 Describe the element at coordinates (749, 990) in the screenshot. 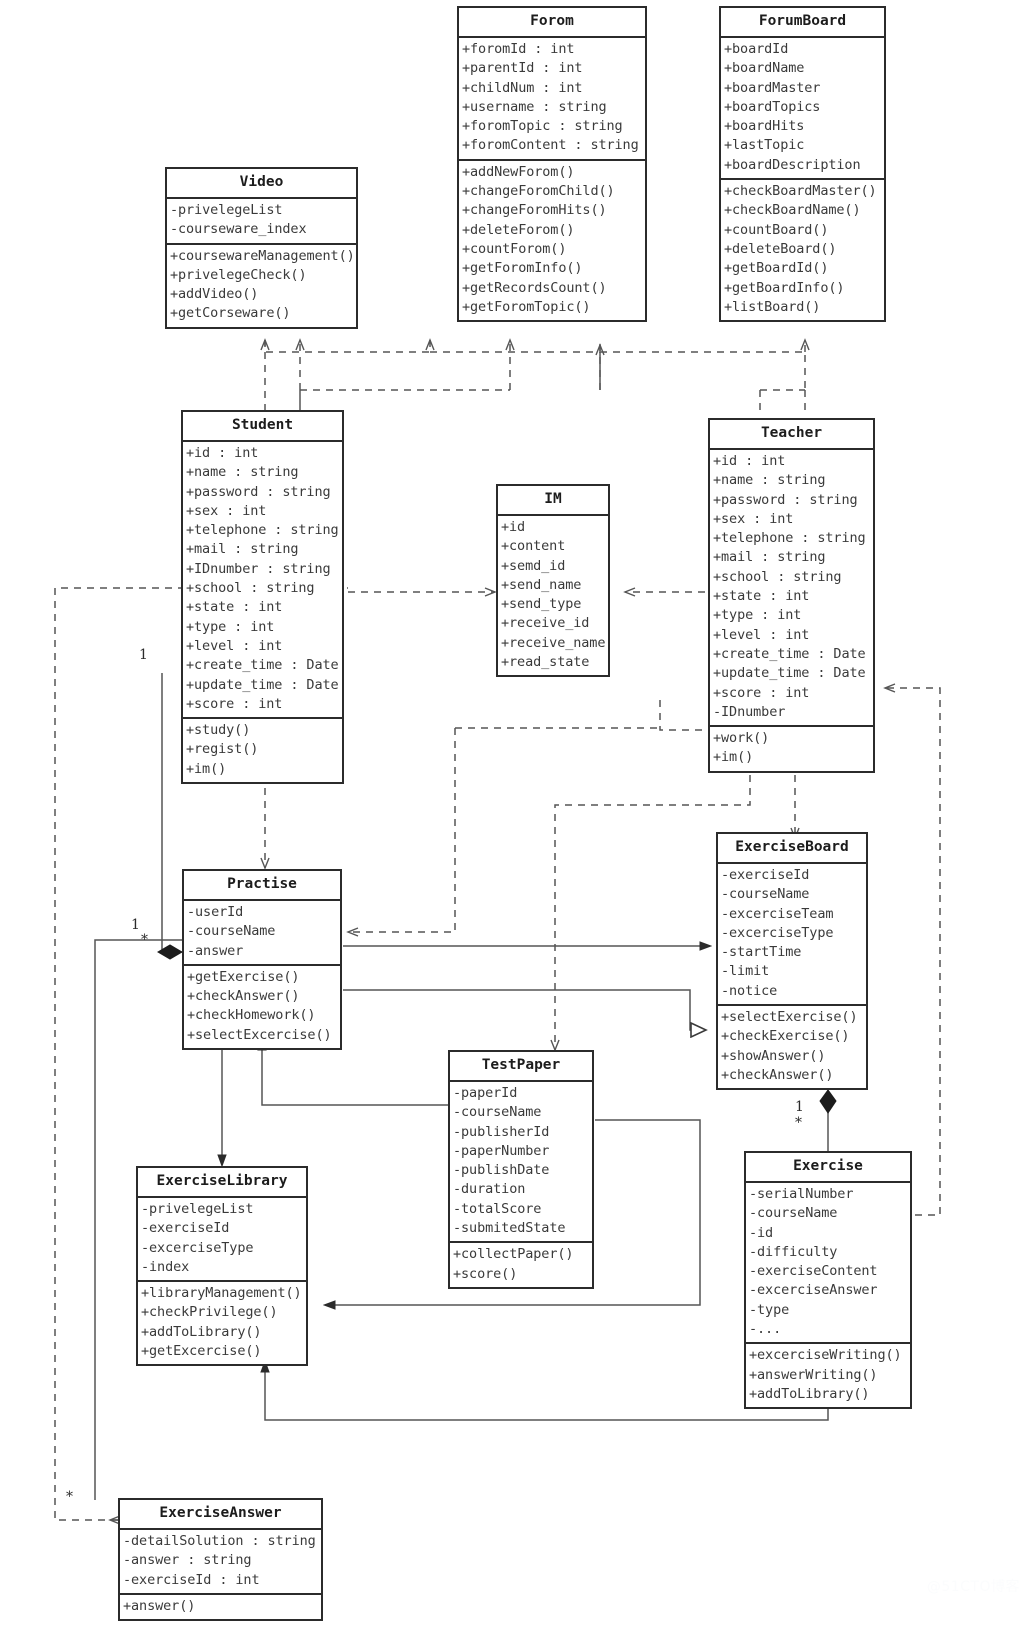

I see `attribute-row: -notice` at that location.